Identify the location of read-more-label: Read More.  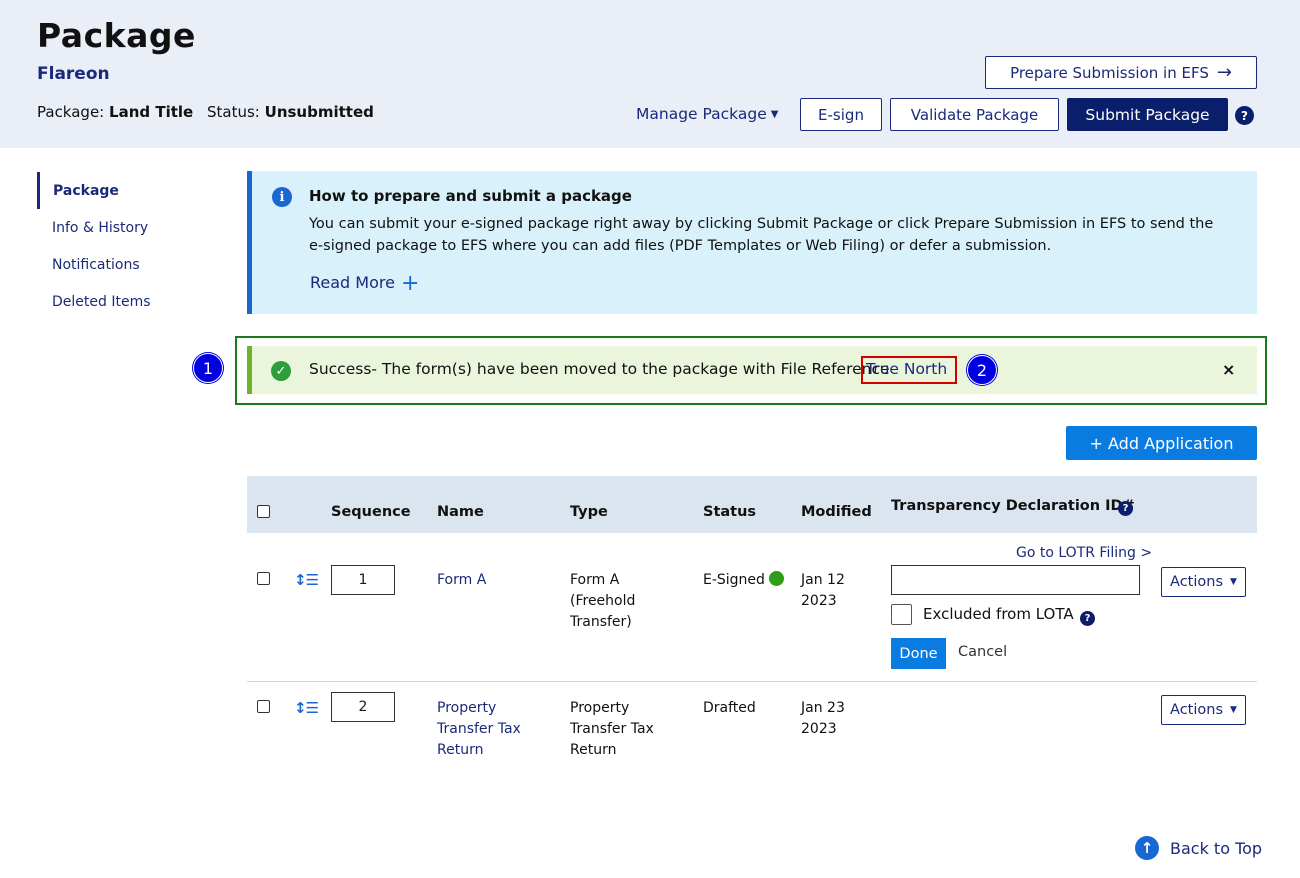
(352, 282).